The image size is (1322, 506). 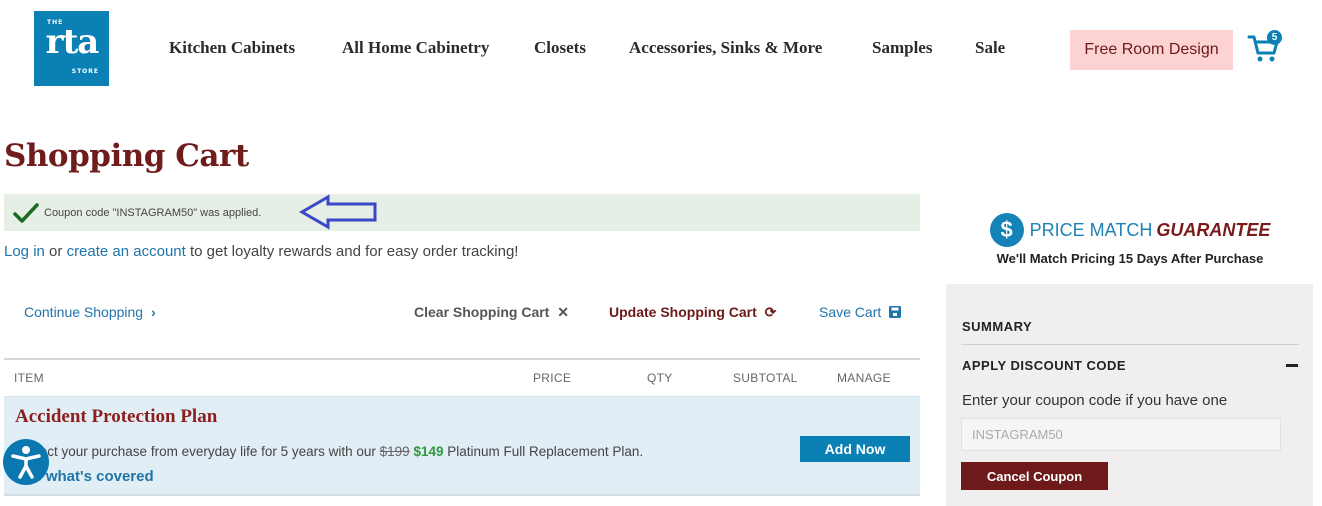 I want to click on price-match-guarantee-text: GUARANTEE, so click(x=1213, y=229).